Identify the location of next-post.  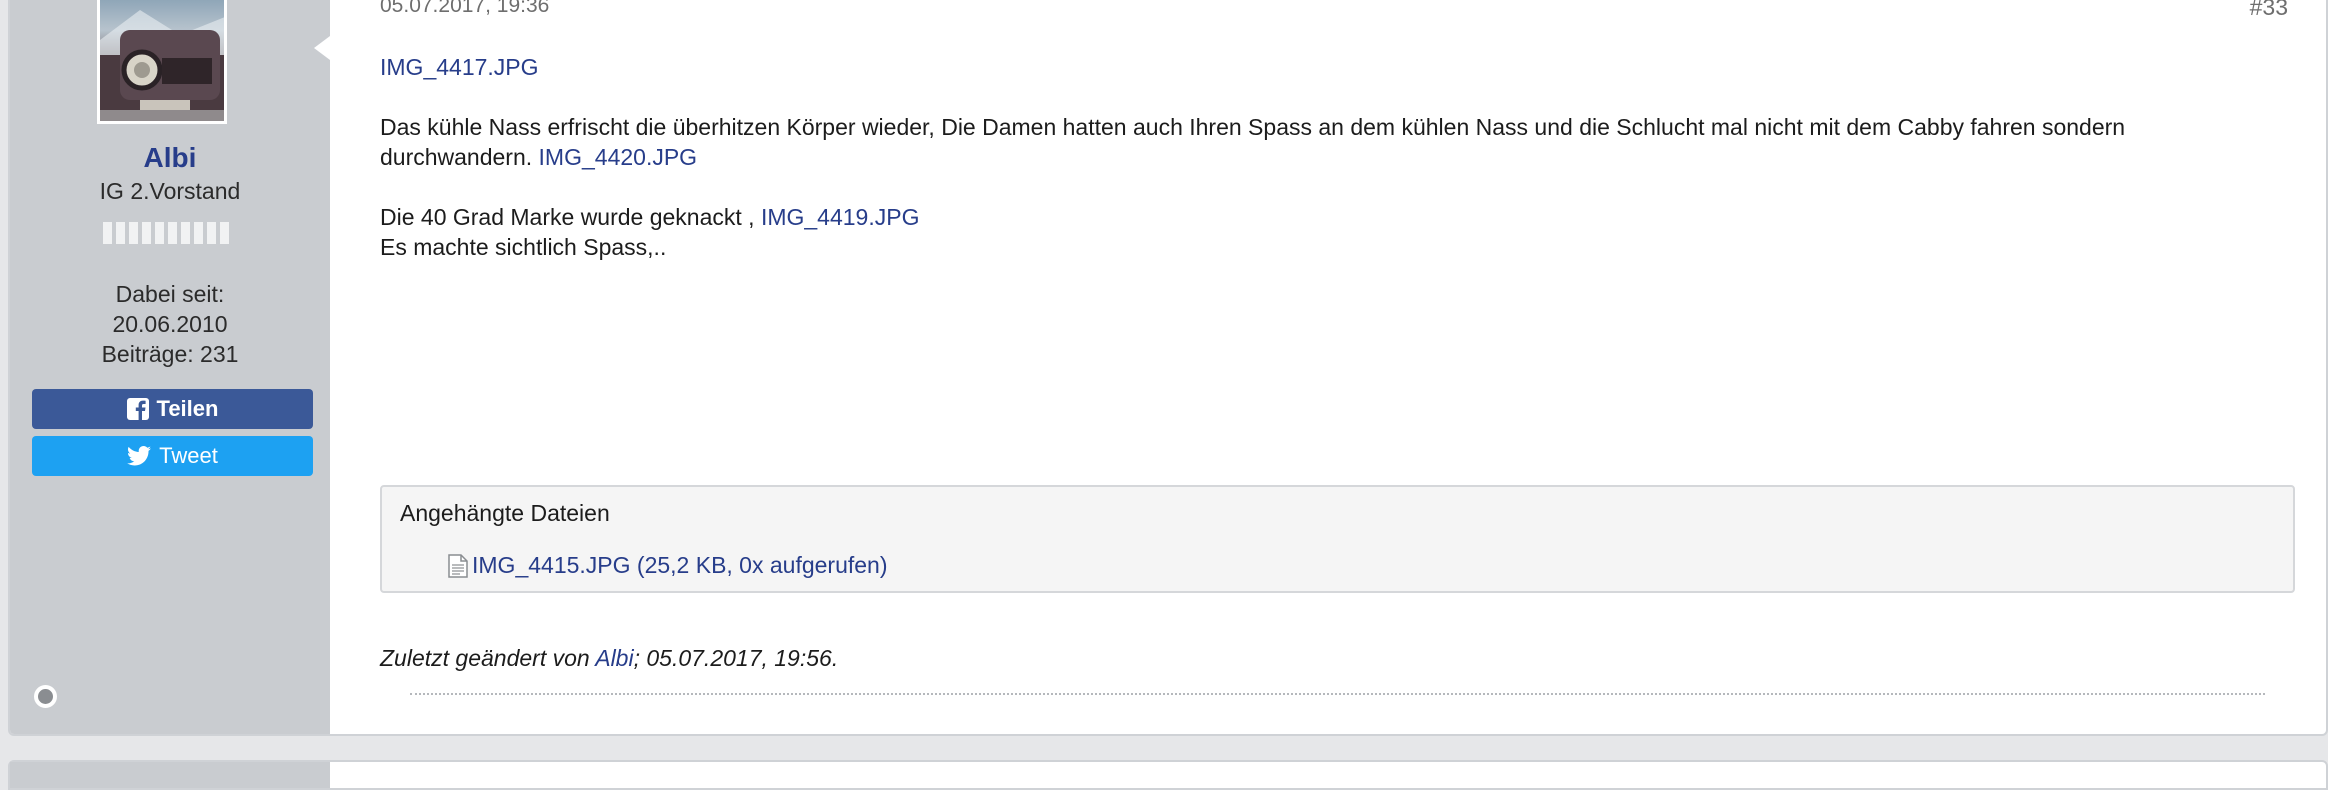
(1168, 775).